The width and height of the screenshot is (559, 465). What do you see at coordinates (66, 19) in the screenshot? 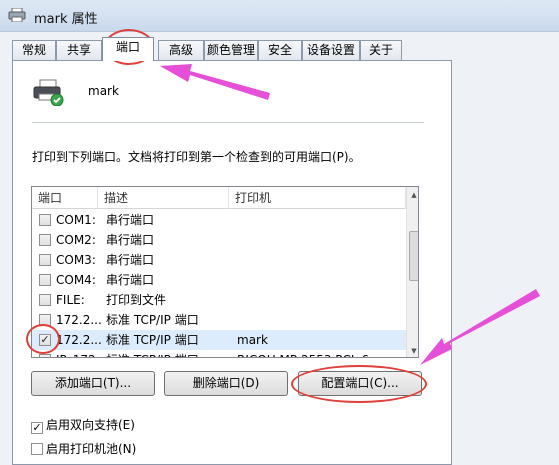
I see `window-title: mark 属性` at bounding box center [66, 19].